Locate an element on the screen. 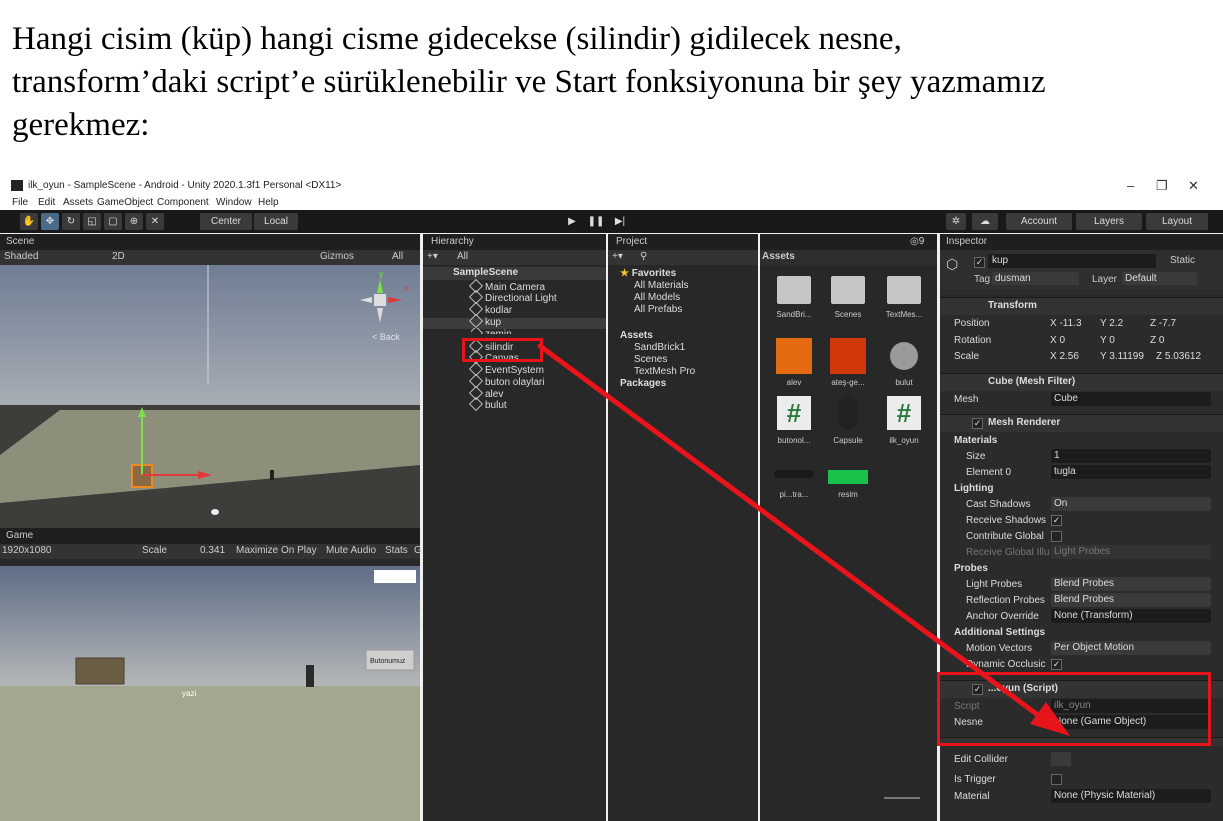 This screenshot has width=1223, height=821. arrow-head-icon is located at coordinates (1050, 719).